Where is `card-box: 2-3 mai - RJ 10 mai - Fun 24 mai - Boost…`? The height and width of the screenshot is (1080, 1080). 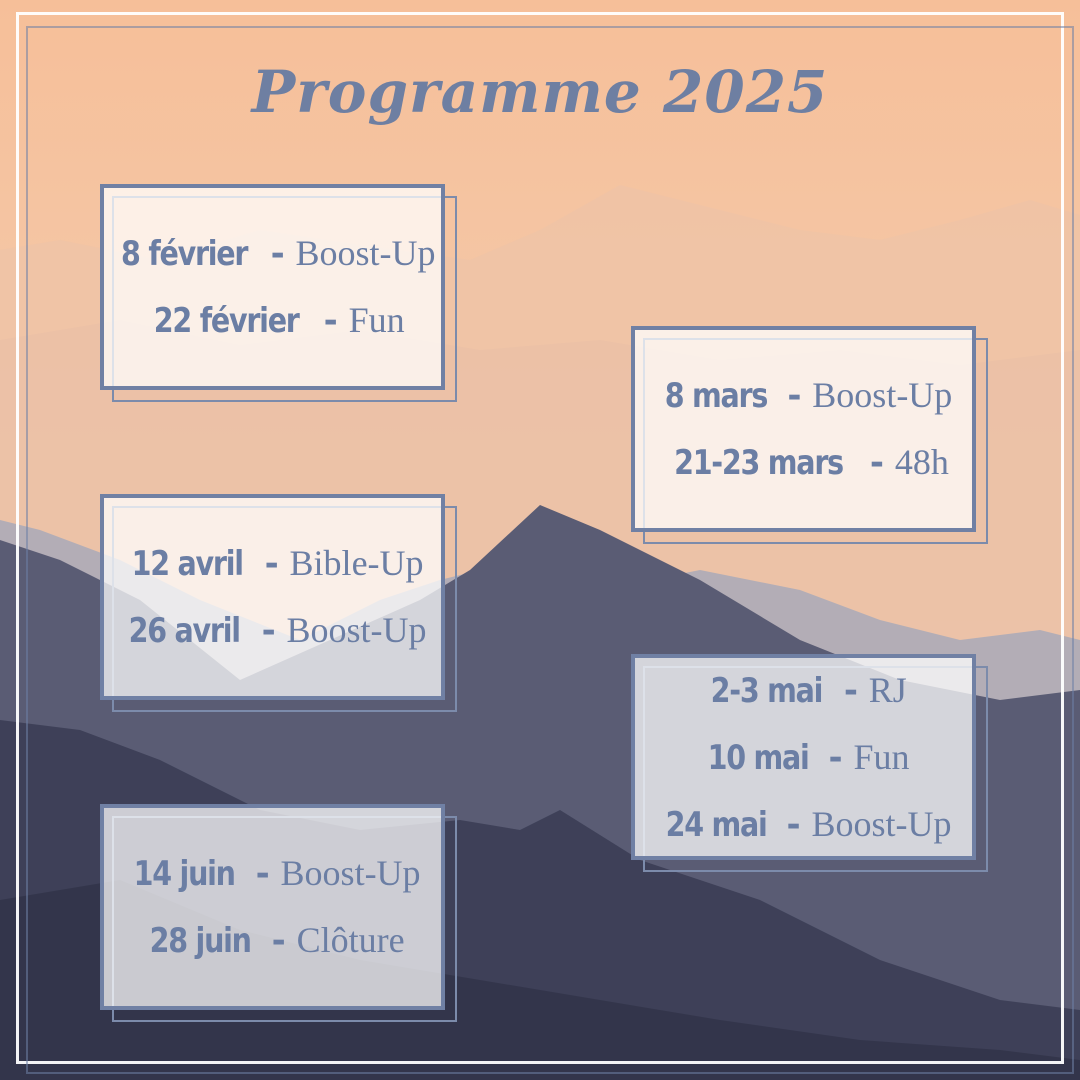 card-box: 2-3 mai - RJ 10 mai - Fun 24 mai - Boost… is located at coordinates (803, 757).